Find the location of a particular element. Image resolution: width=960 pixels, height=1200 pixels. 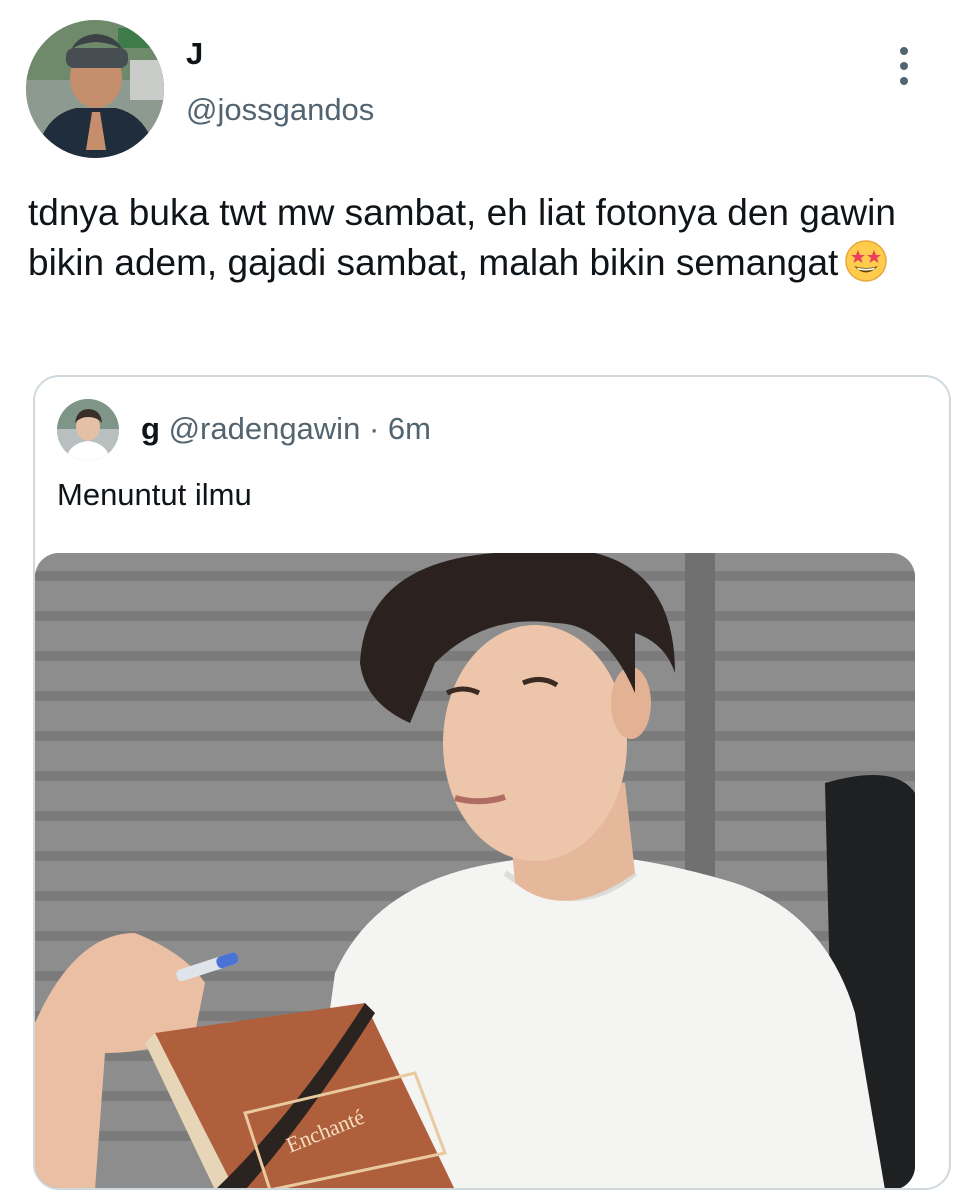

more-vertical-icon is located at coordinates (904, 66).